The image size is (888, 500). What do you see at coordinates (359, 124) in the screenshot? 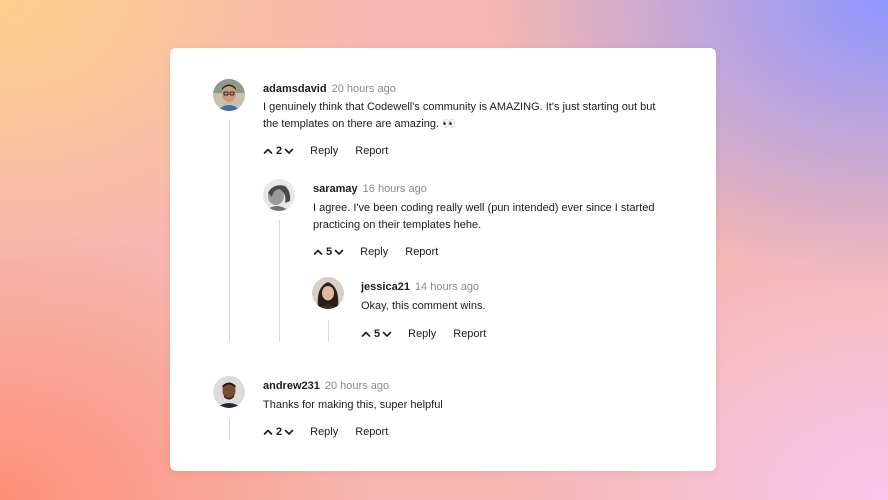
I see `comment-text-line: the templates on there are amazing. 👀` at bounding box center [359, 124].